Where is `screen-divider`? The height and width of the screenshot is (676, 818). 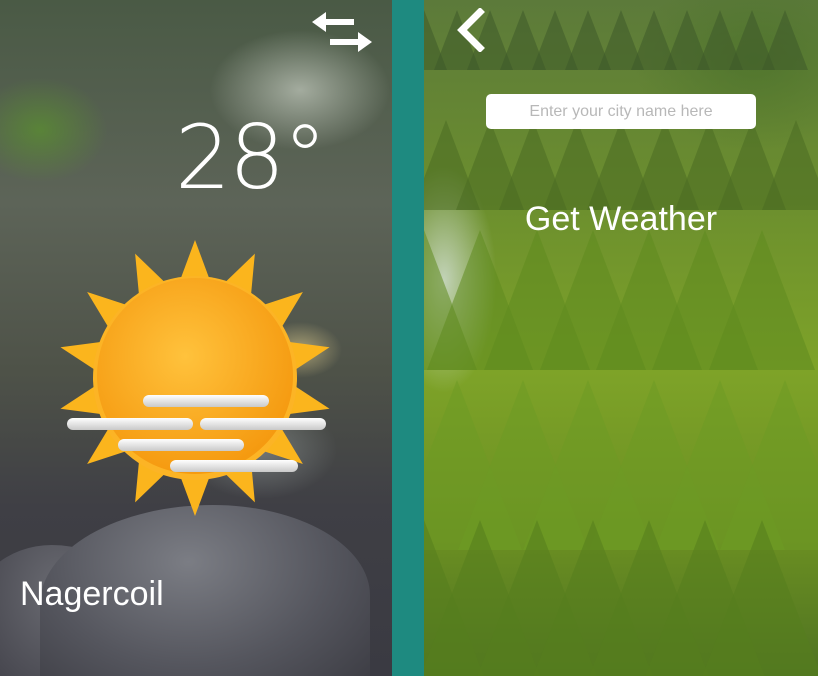
screen-divider is located at coordinates (408, 338).